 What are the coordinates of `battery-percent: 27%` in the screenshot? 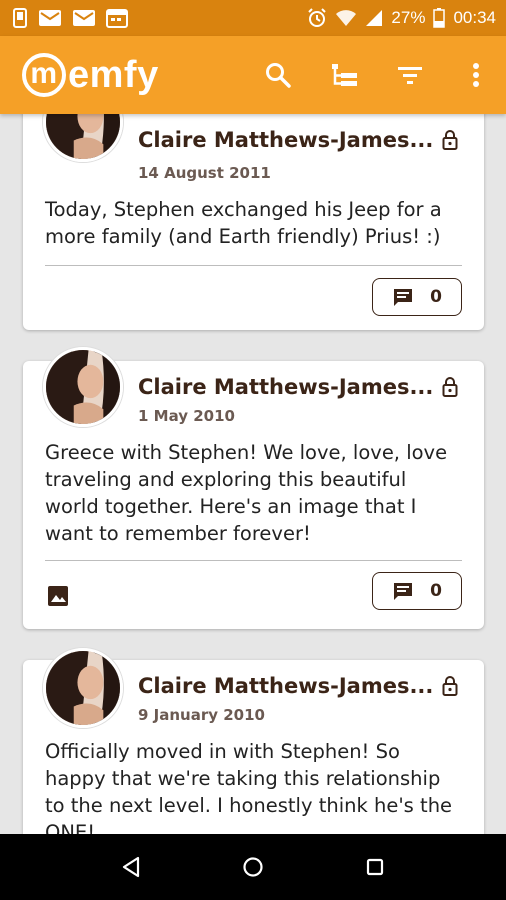 It's located at (408, 17).